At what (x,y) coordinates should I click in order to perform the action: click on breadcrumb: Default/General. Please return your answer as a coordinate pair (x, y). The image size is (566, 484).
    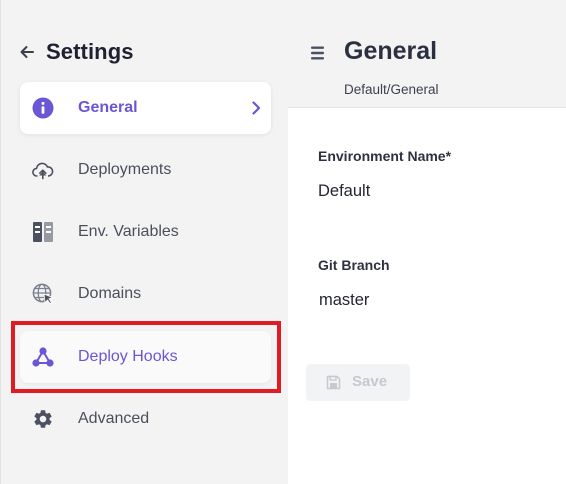
    Looking at the image, I should click on (391, 89).